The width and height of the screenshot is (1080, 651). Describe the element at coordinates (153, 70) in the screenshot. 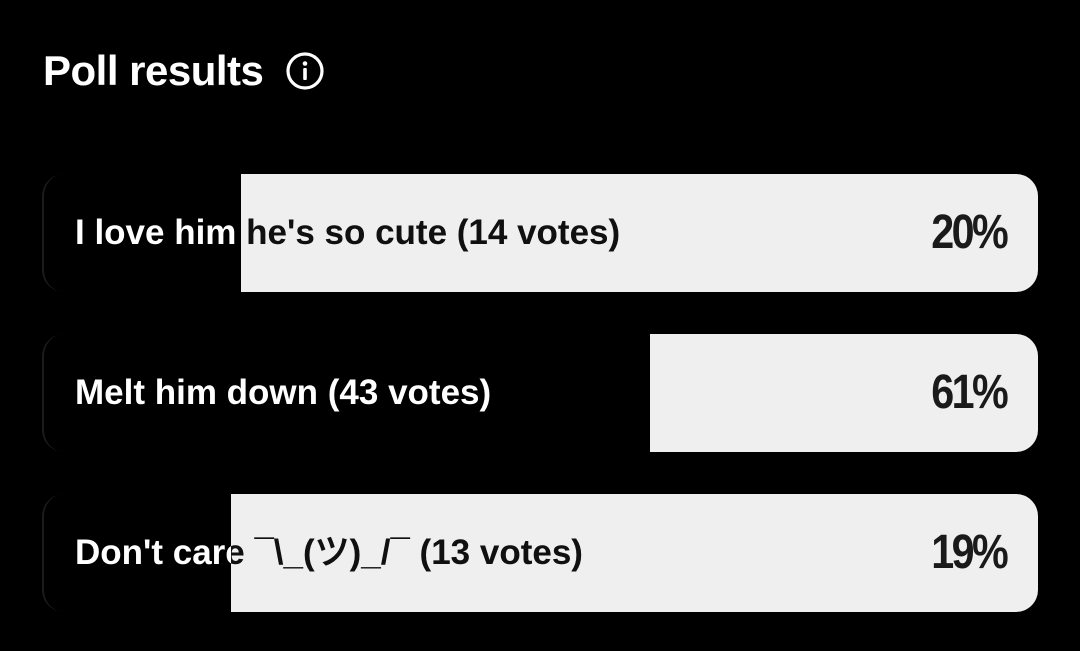

I see `page-title: Poll results` at that location.